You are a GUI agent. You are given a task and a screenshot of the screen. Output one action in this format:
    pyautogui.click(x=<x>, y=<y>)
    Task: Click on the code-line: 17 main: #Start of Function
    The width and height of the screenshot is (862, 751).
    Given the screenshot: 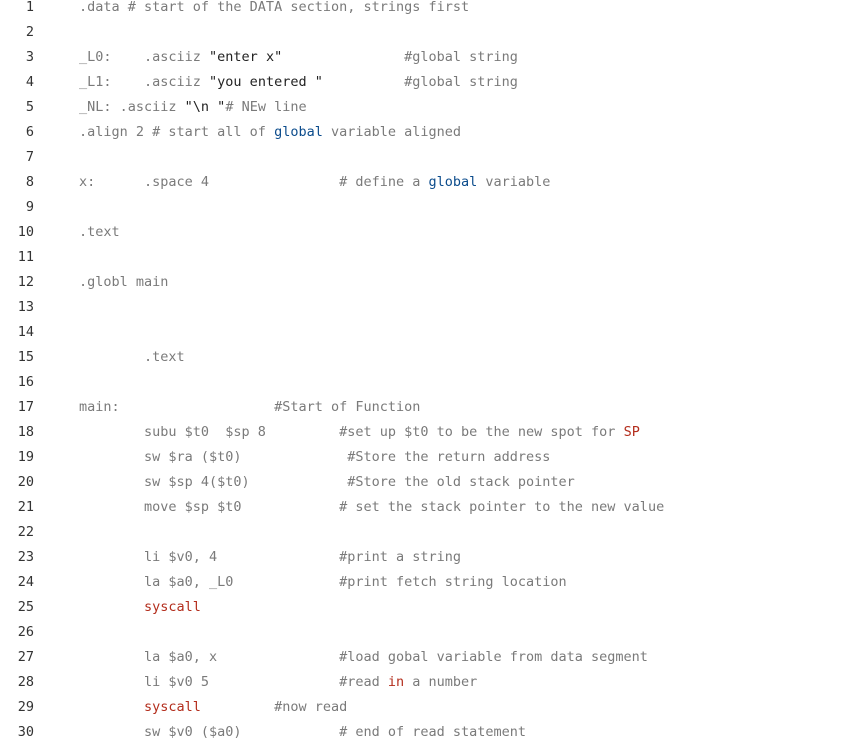 What is the action you would take?
    pyautogui.click(x=431, y=407)
    